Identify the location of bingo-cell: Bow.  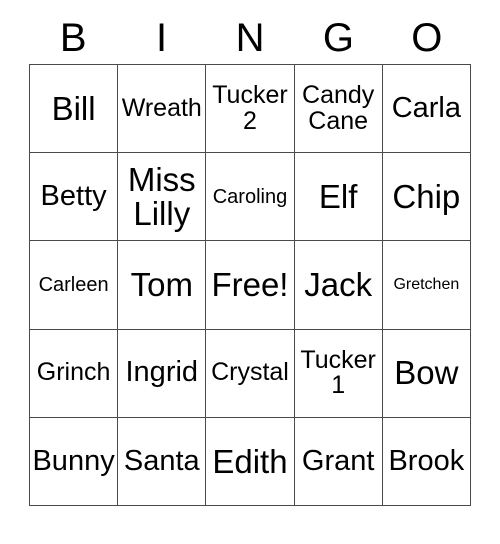
(426, 373).